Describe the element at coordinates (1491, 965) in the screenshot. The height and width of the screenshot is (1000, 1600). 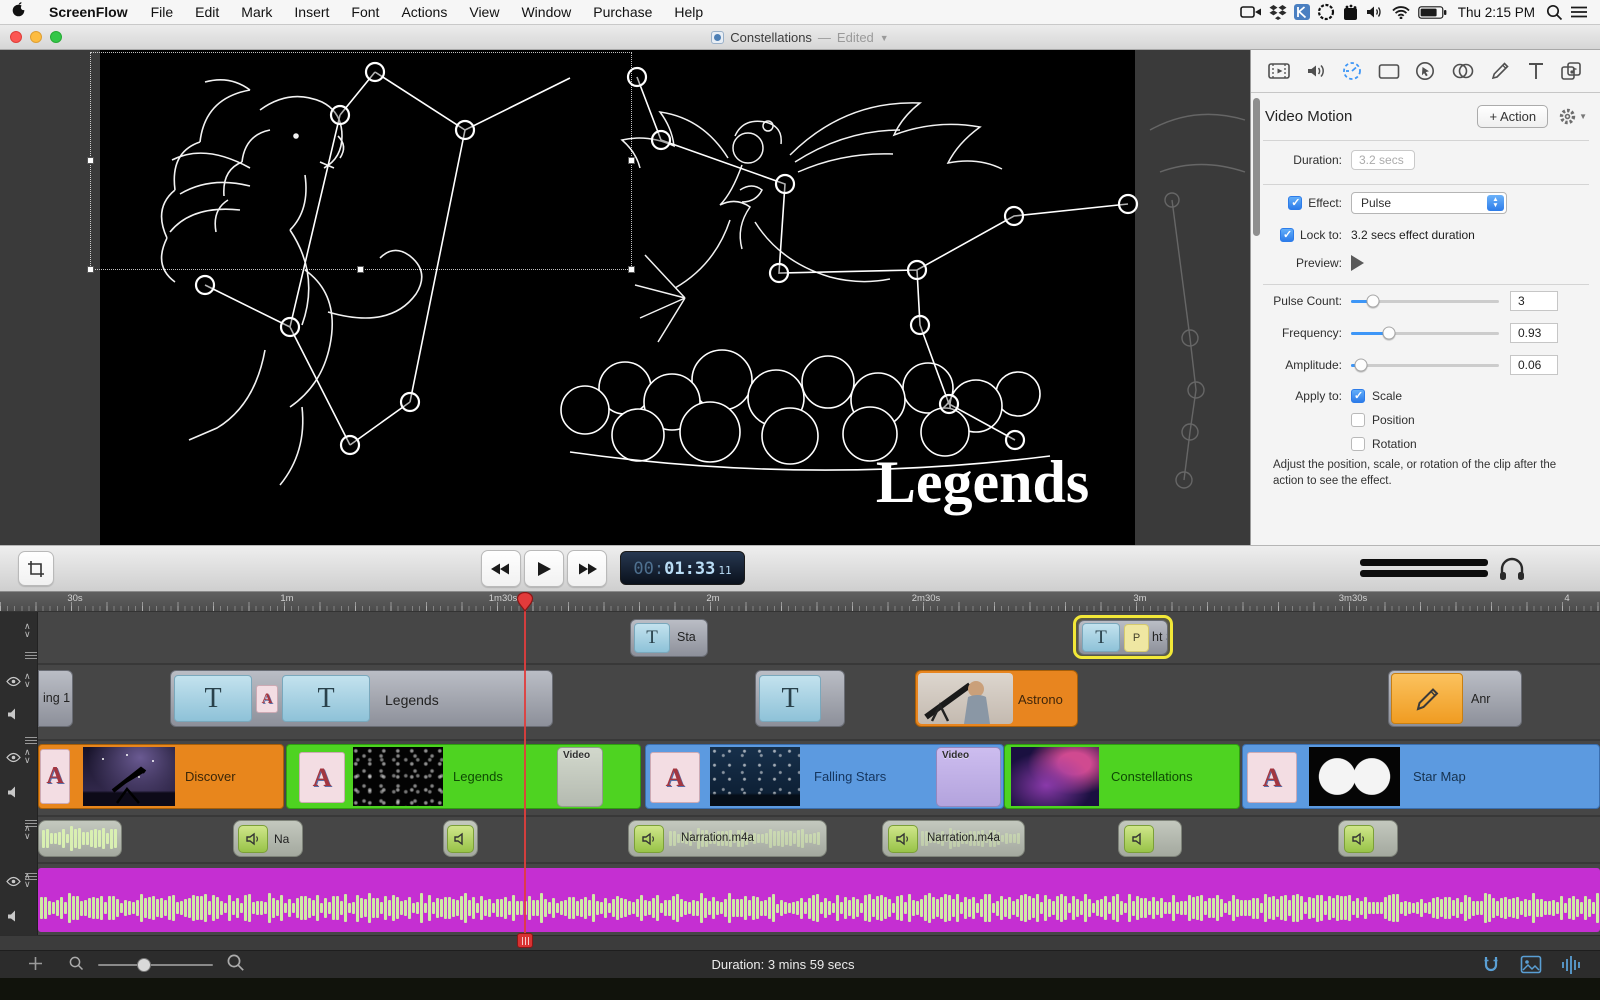
I see `snapping-magnet-icon` at that location.